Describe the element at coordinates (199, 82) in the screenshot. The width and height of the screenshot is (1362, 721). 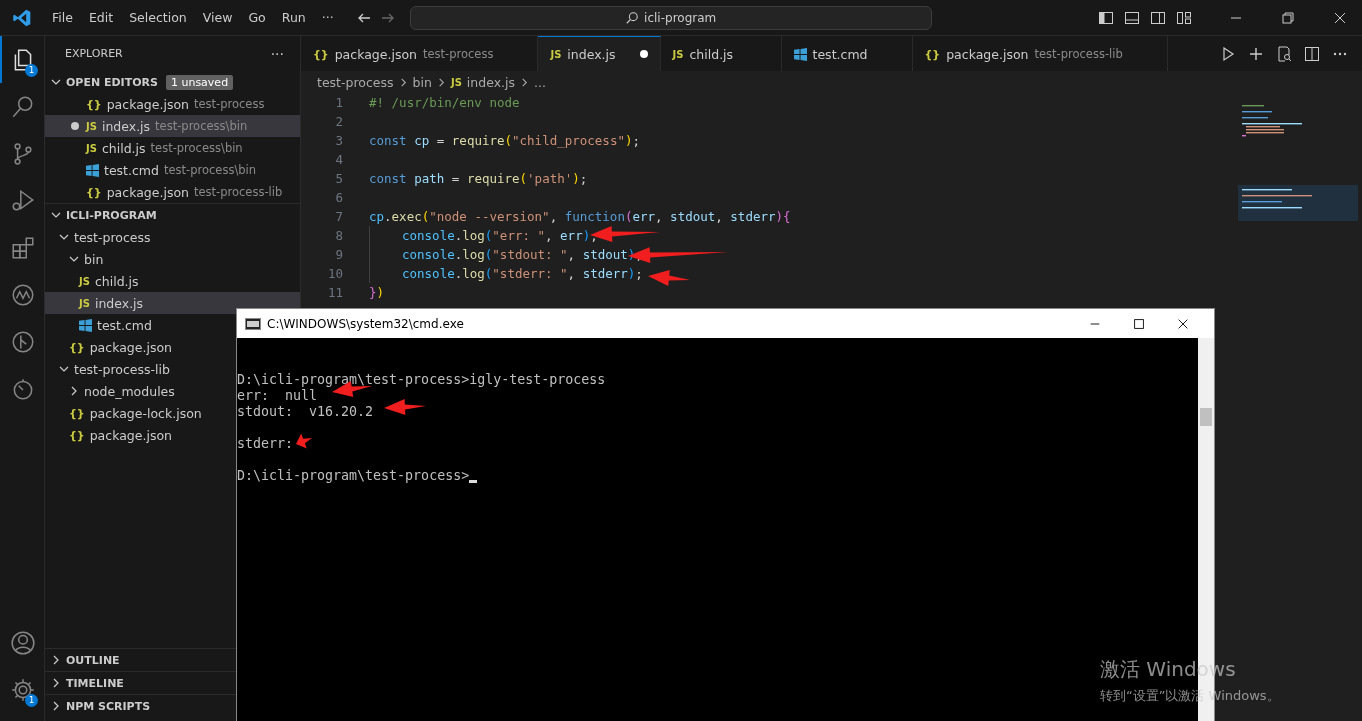
I see `unsaved-badge: 1 unsaved` at that location.